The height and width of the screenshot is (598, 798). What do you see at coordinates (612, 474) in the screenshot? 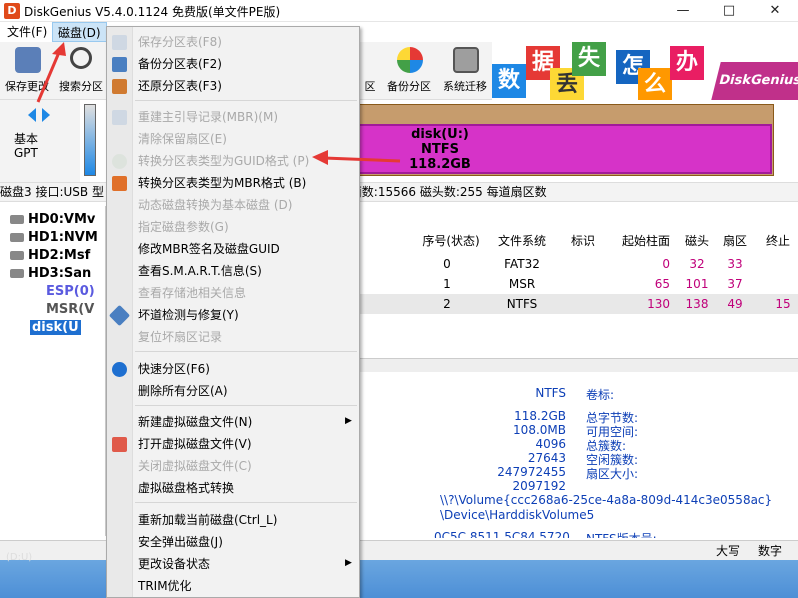
I see `detail-label: 扇区大小:` at bounding box center [612, 474].